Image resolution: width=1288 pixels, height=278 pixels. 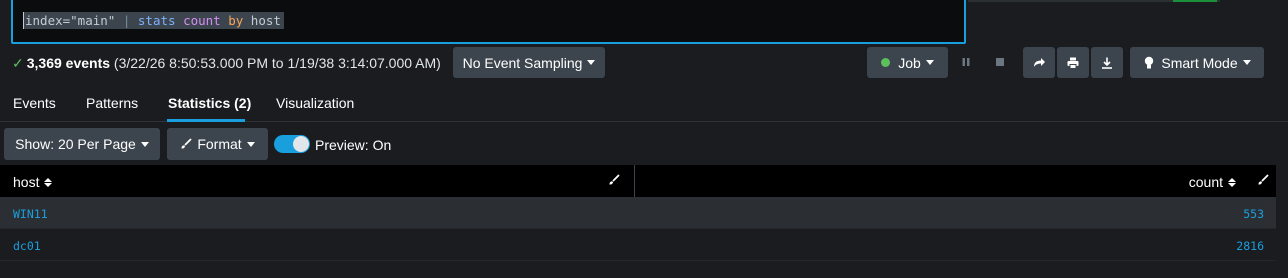 What do you see at coordinates (638, 181) in the screenshot?
I see `table-header: host count` at bounding box center [638, 181].